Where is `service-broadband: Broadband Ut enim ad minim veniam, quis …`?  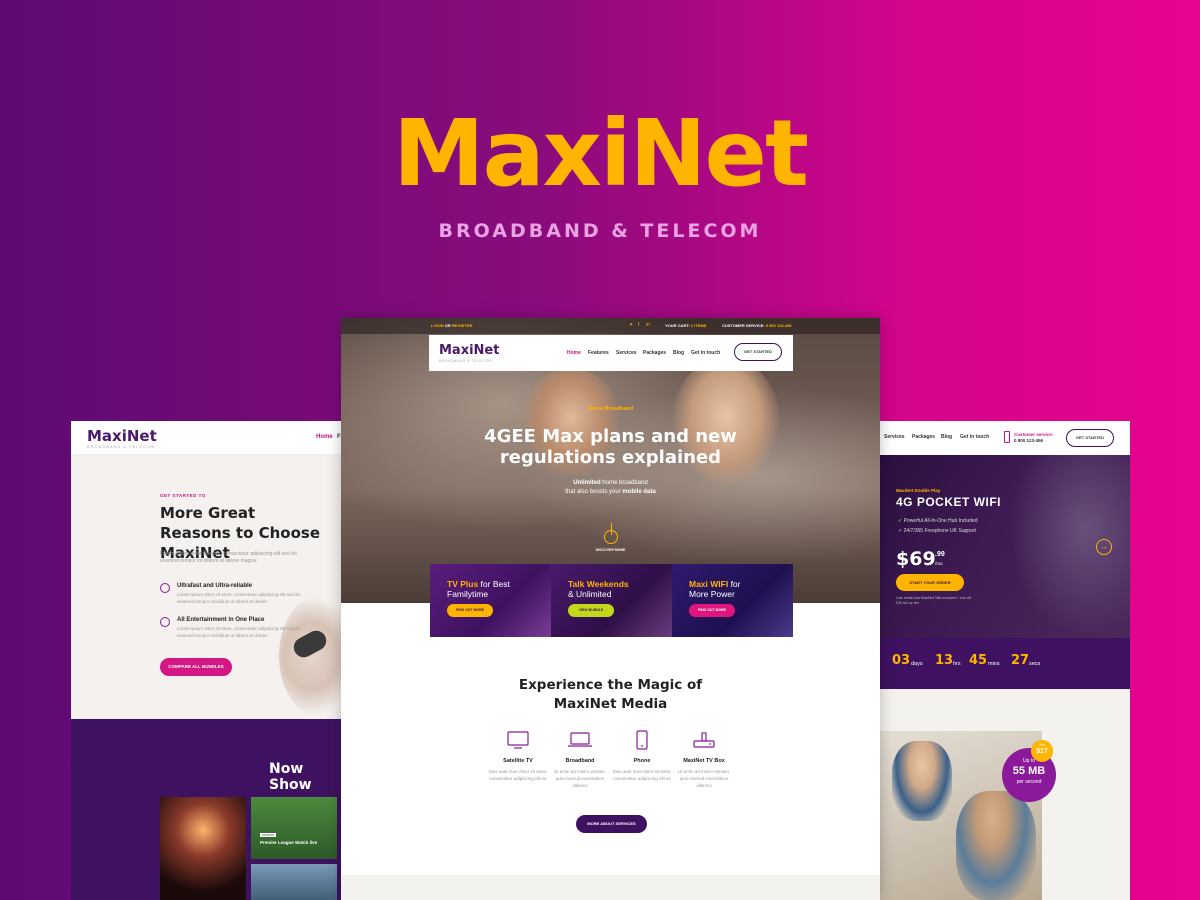
service-broadband: Broadband Ut enim ad minim veniam, quis … is located at coordinates (580, 759).